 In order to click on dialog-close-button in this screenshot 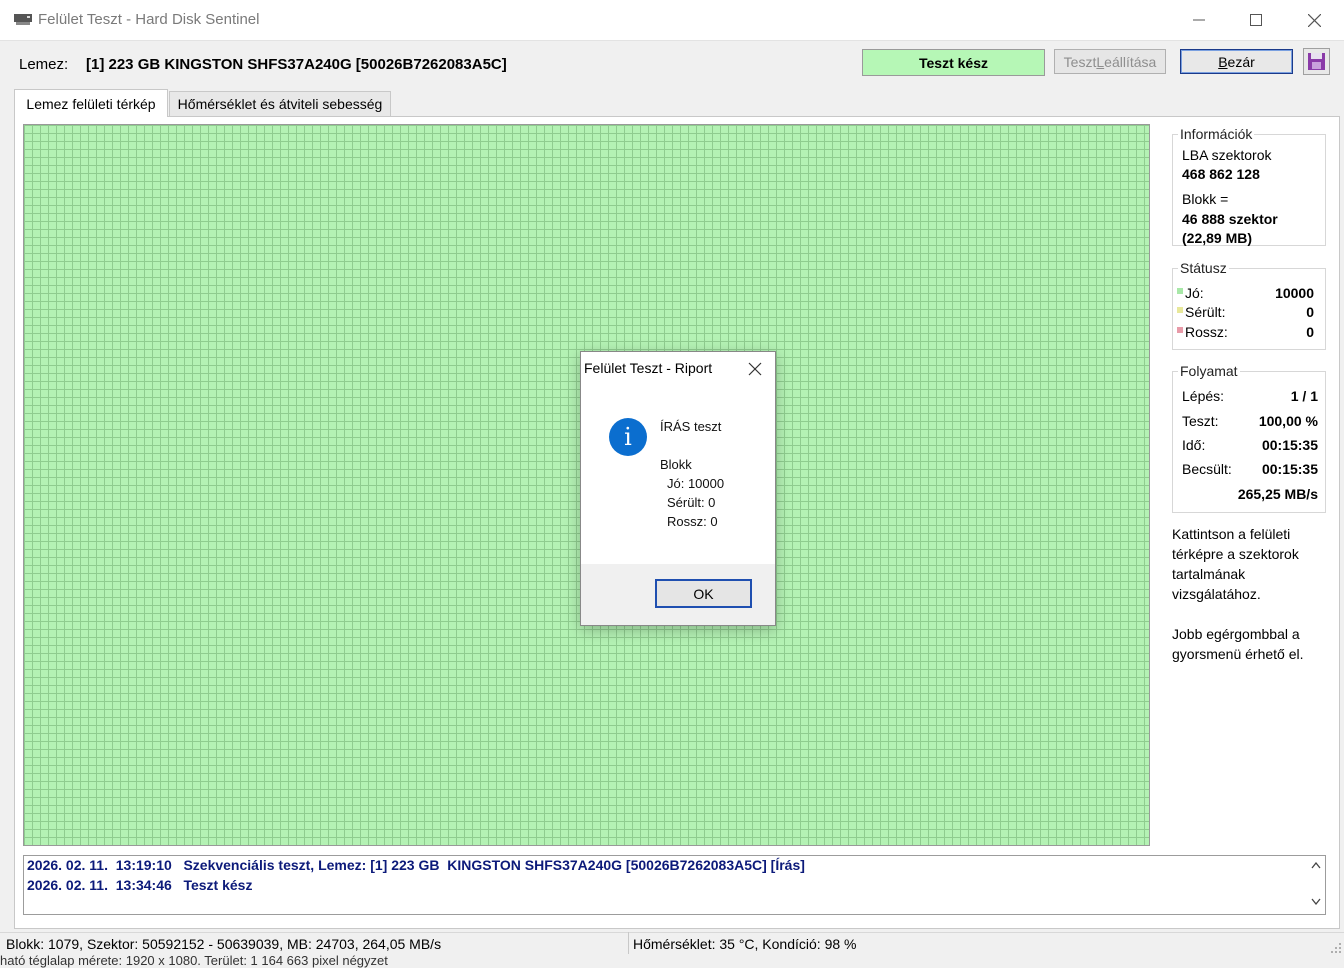, I will do `click(755, 369)`.